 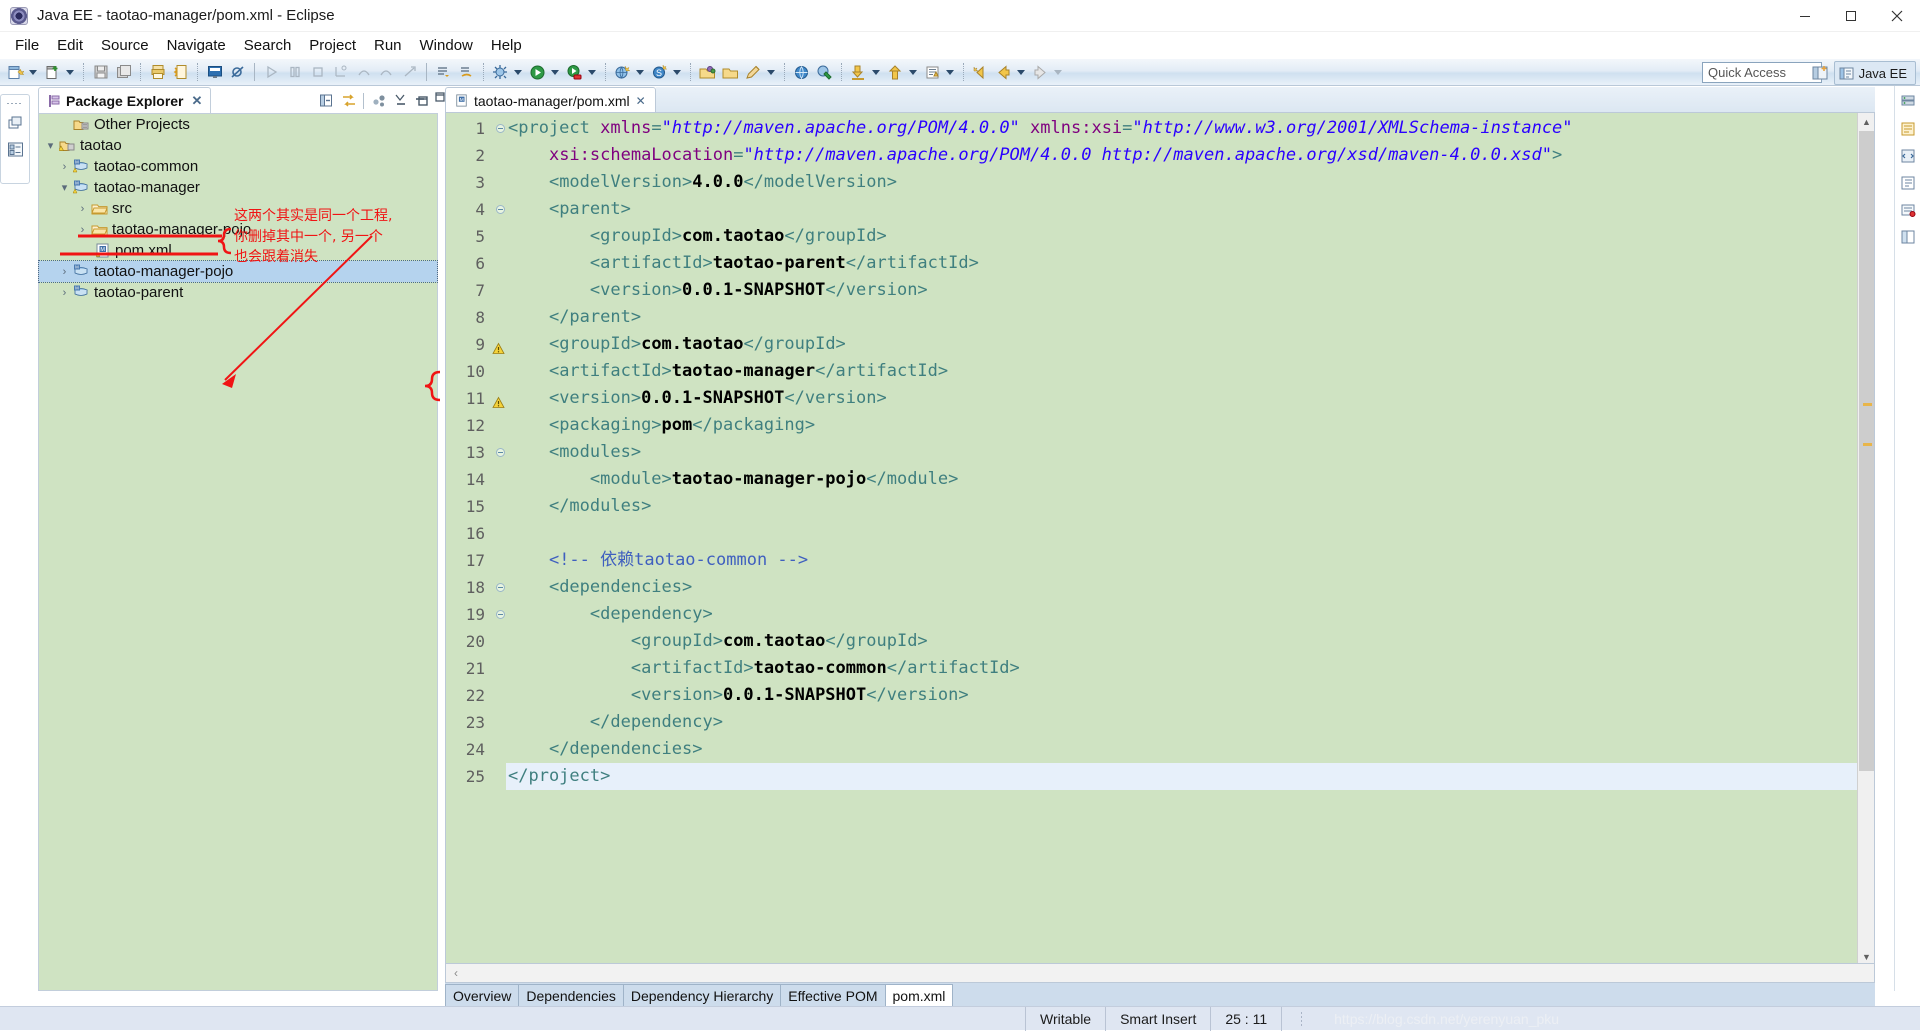 What do you see at coordinates (1805, 16) in the screenshot?
I see `minimize-icon` at bounding box center [1805, 16].